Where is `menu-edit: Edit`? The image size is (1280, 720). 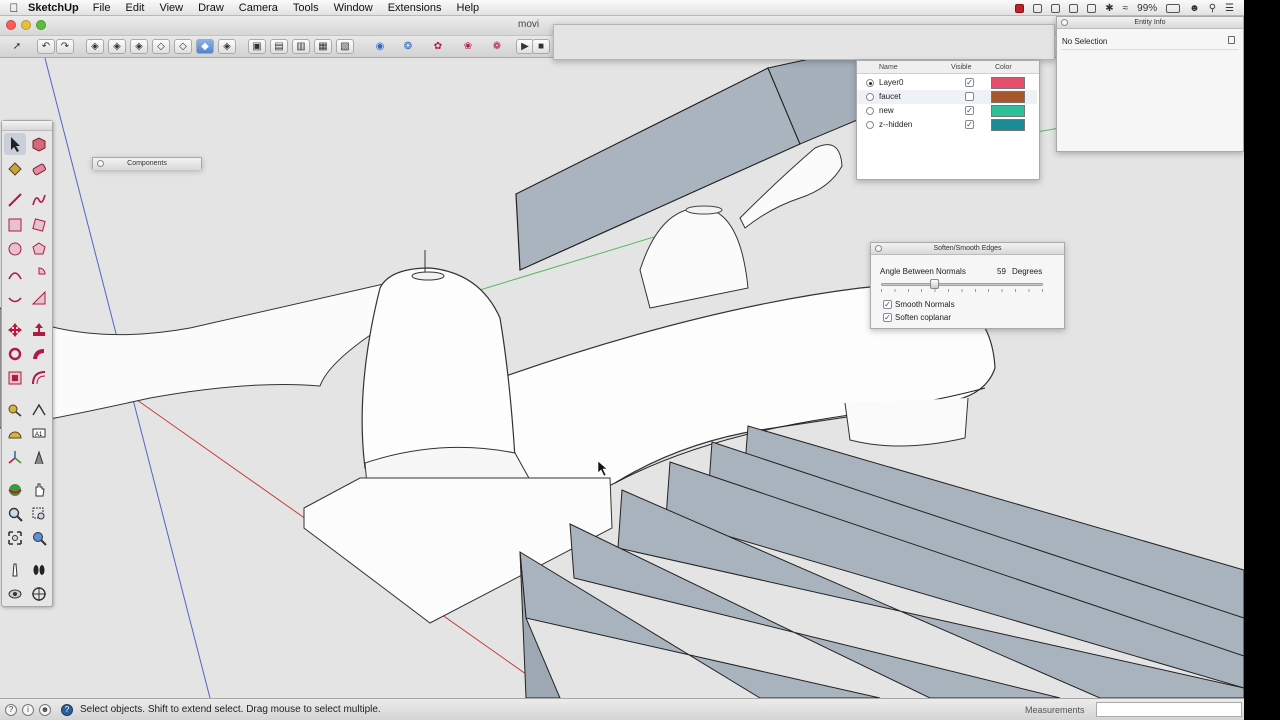
menu-edit: Edit is located at coordinates (134, 8).